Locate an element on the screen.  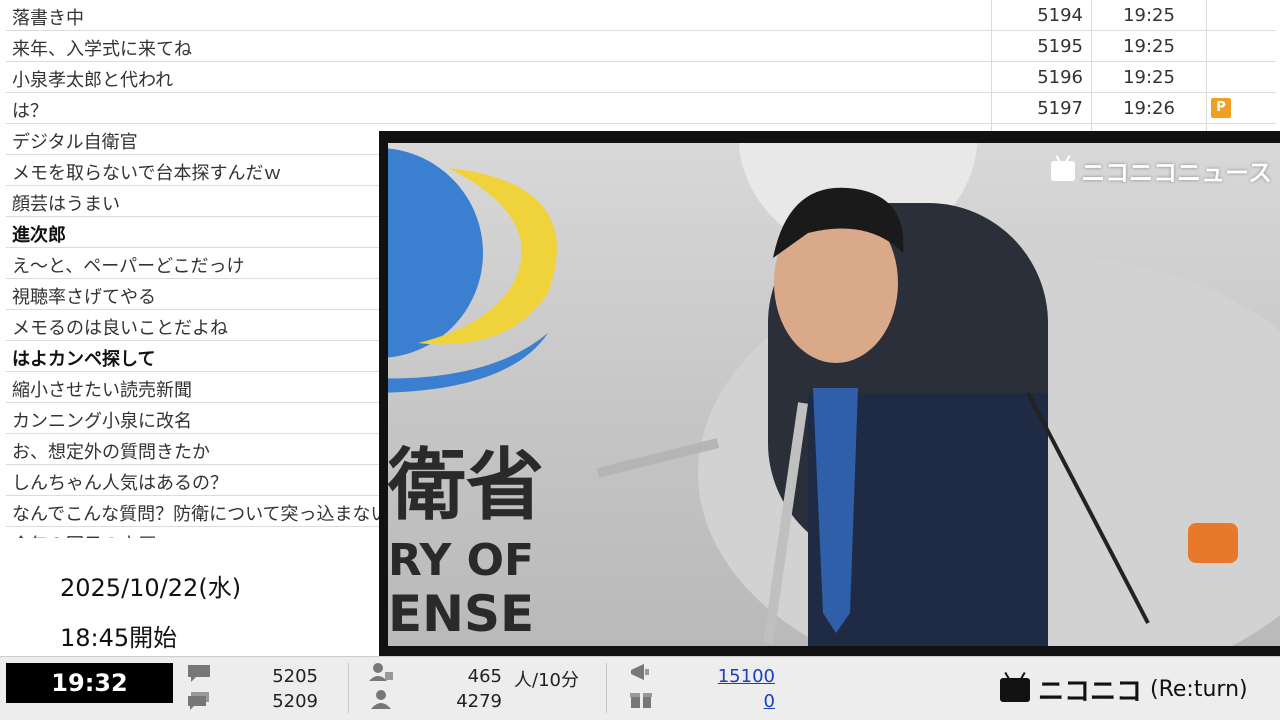
program-info-panel: 2025/10/22(水) 18:45開始 is located at coordinates (193, 597).